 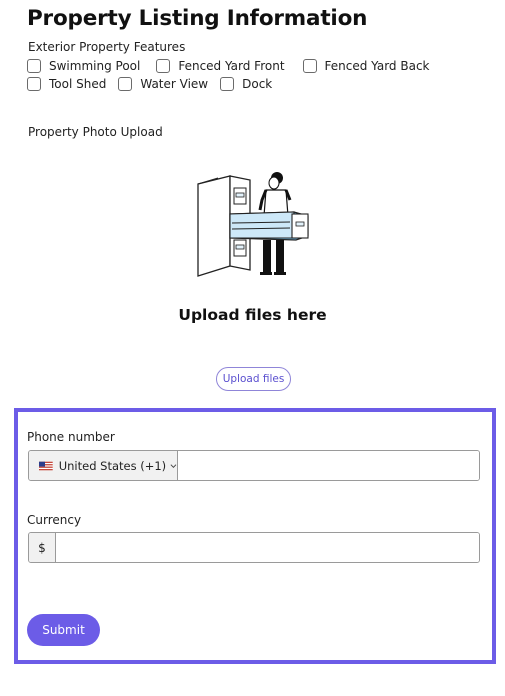 I want to click on checkbox-fenced-yard-back: Fenced Yard Back, so click(x=366, y=66).